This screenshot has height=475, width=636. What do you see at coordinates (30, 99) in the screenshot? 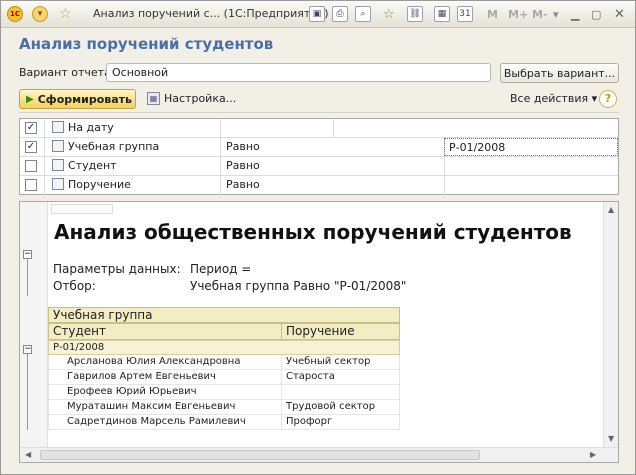
I see `play-icon: ▶` at bounding box center [30, 99].